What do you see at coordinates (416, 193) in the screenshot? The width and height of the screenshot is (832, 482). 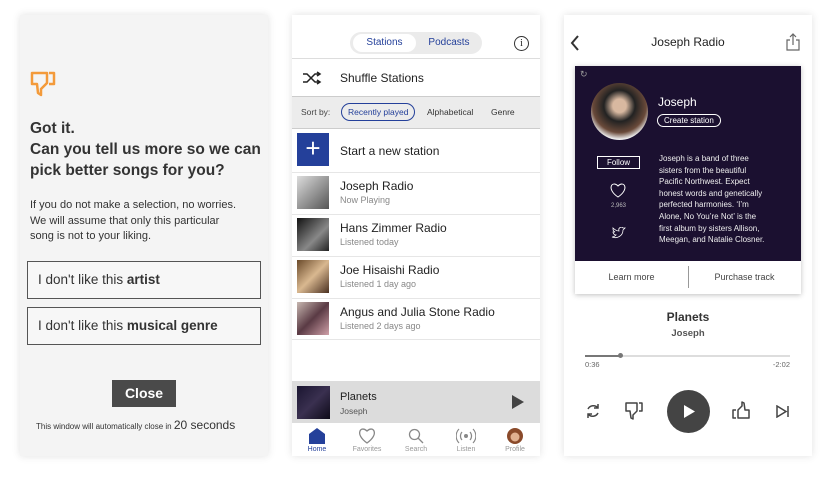 I see `station-item: Joseph Radio Now Playing` at bounding box center [416, 193].